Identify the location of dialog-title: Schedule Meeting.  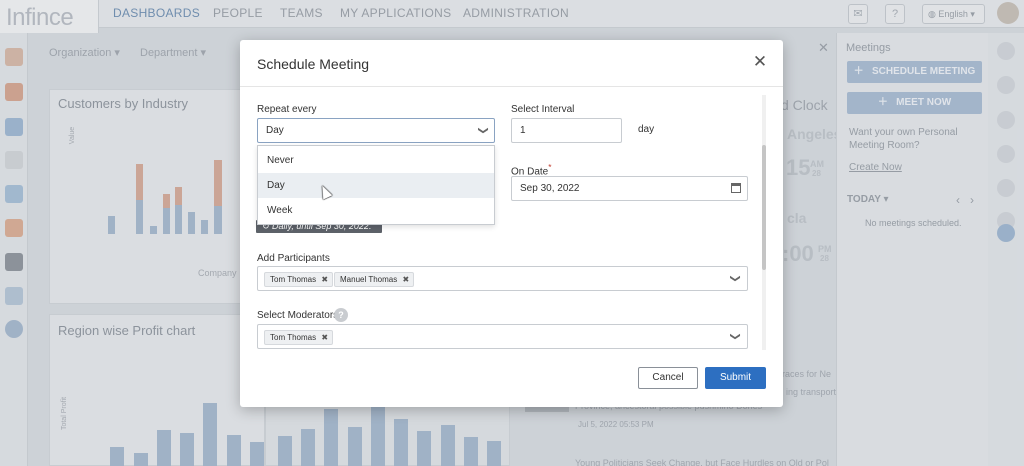
(313, 64).